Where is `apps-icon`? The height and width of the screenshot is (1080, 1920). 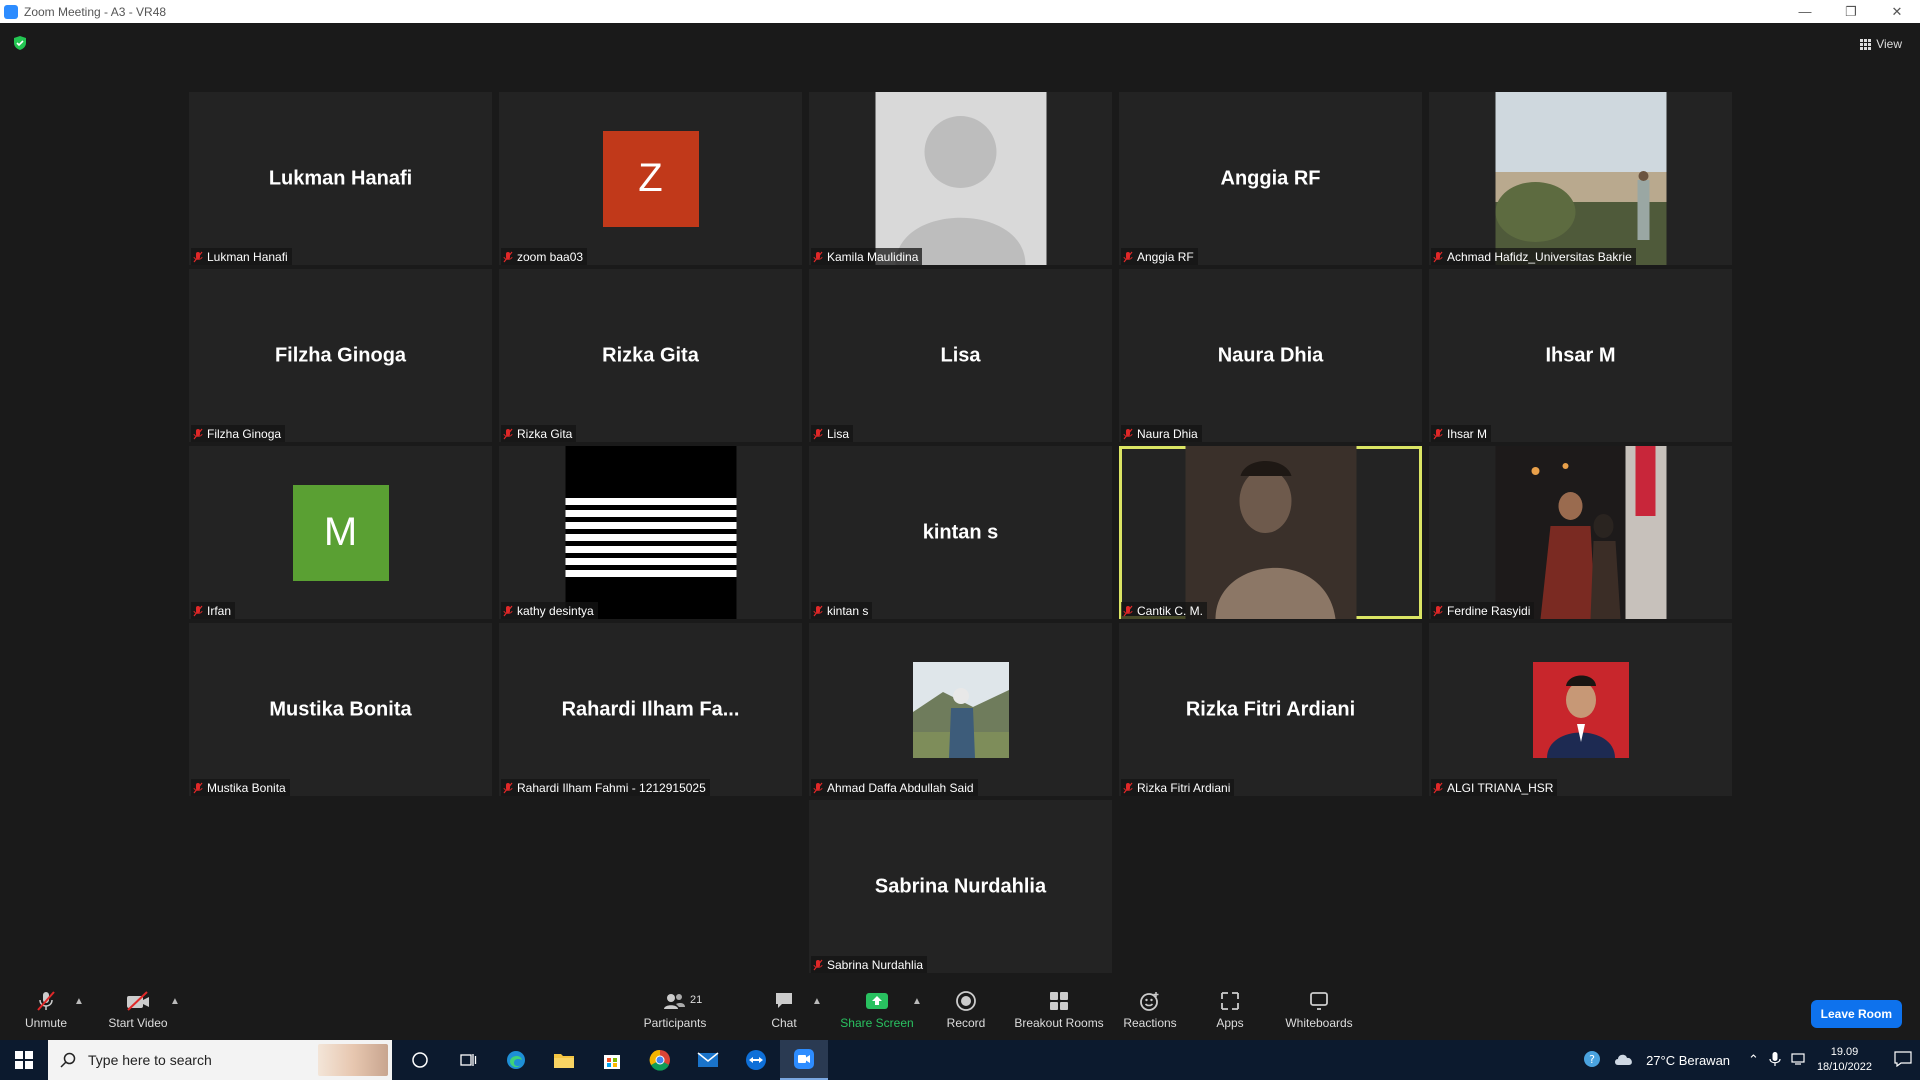 apps-icon is located at coordinates (1230, 1001).